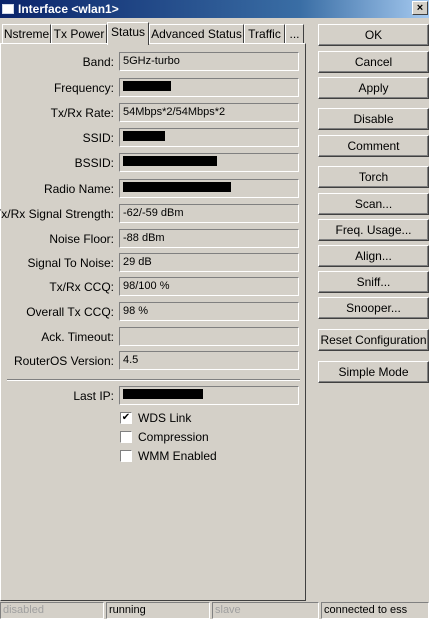 This screenshot has height=619, width=429. I want to click on bssid-field, so click(209, 162).